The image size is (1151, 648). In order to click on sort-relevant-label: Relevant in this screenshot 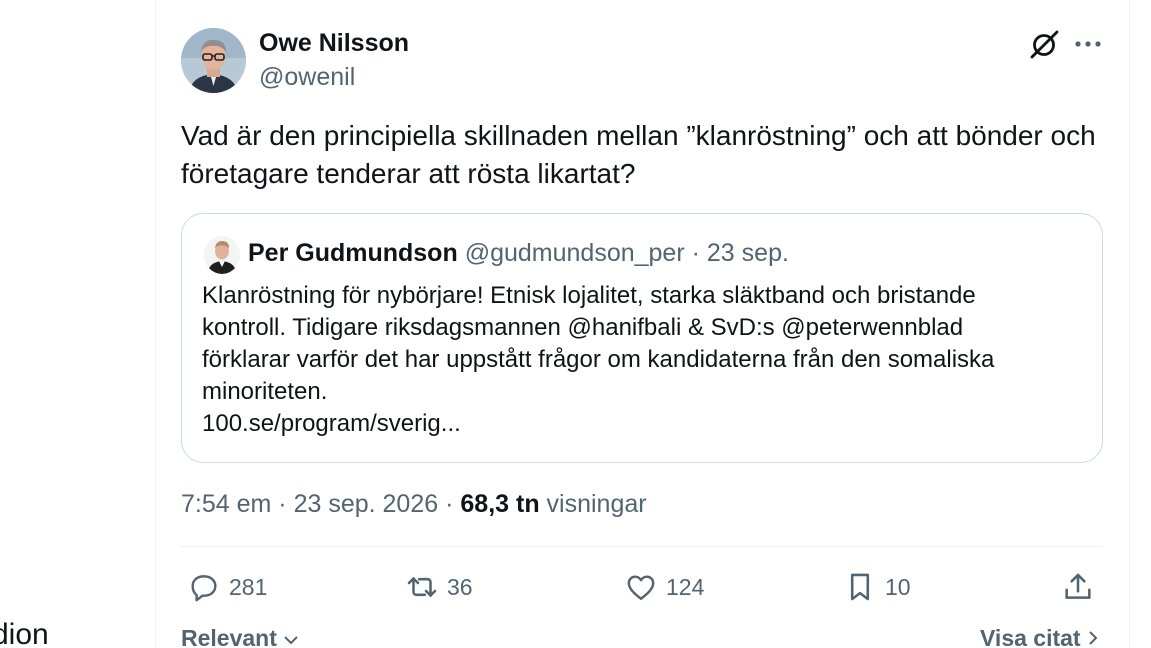, I will do `click(229, 636)`.